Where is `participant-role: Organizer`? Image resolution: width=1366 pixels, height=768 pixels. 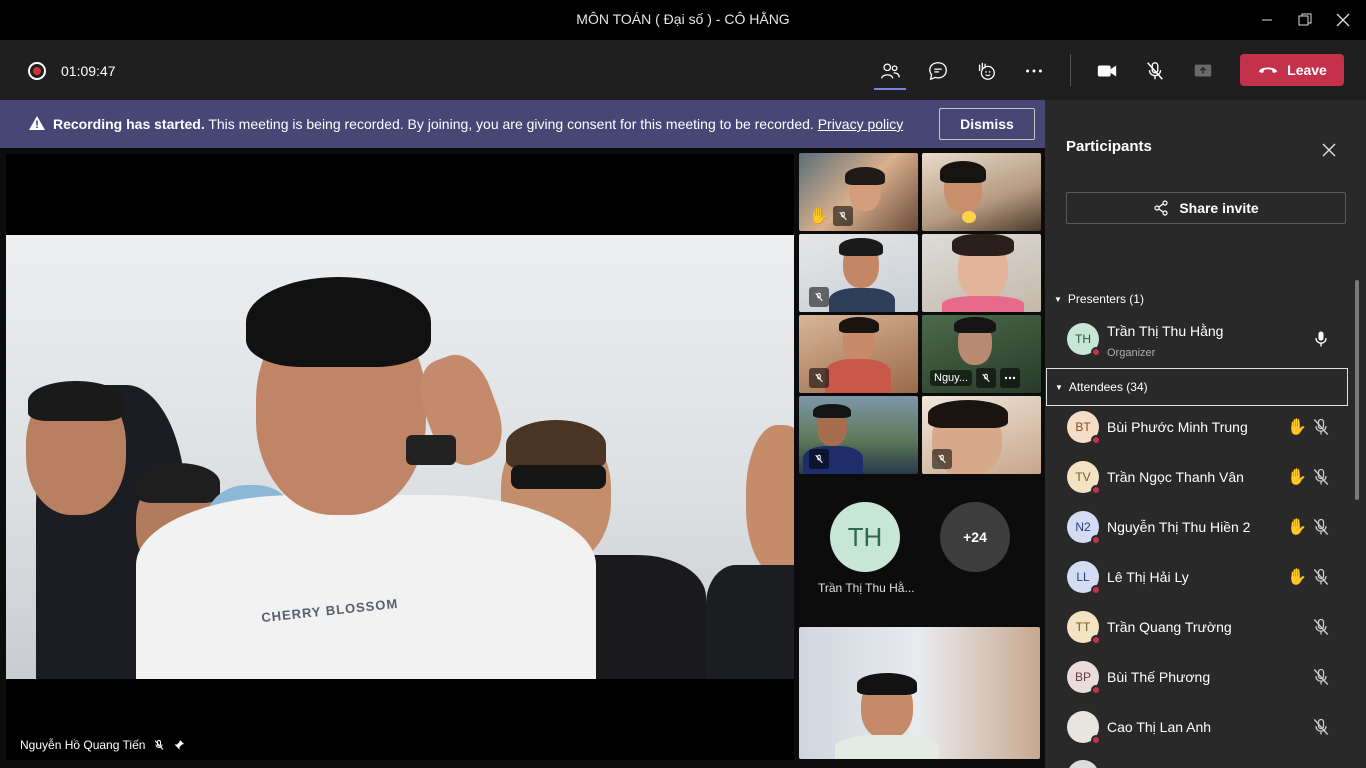 participant-role: Organizer is located at coordinates (1131, 353).